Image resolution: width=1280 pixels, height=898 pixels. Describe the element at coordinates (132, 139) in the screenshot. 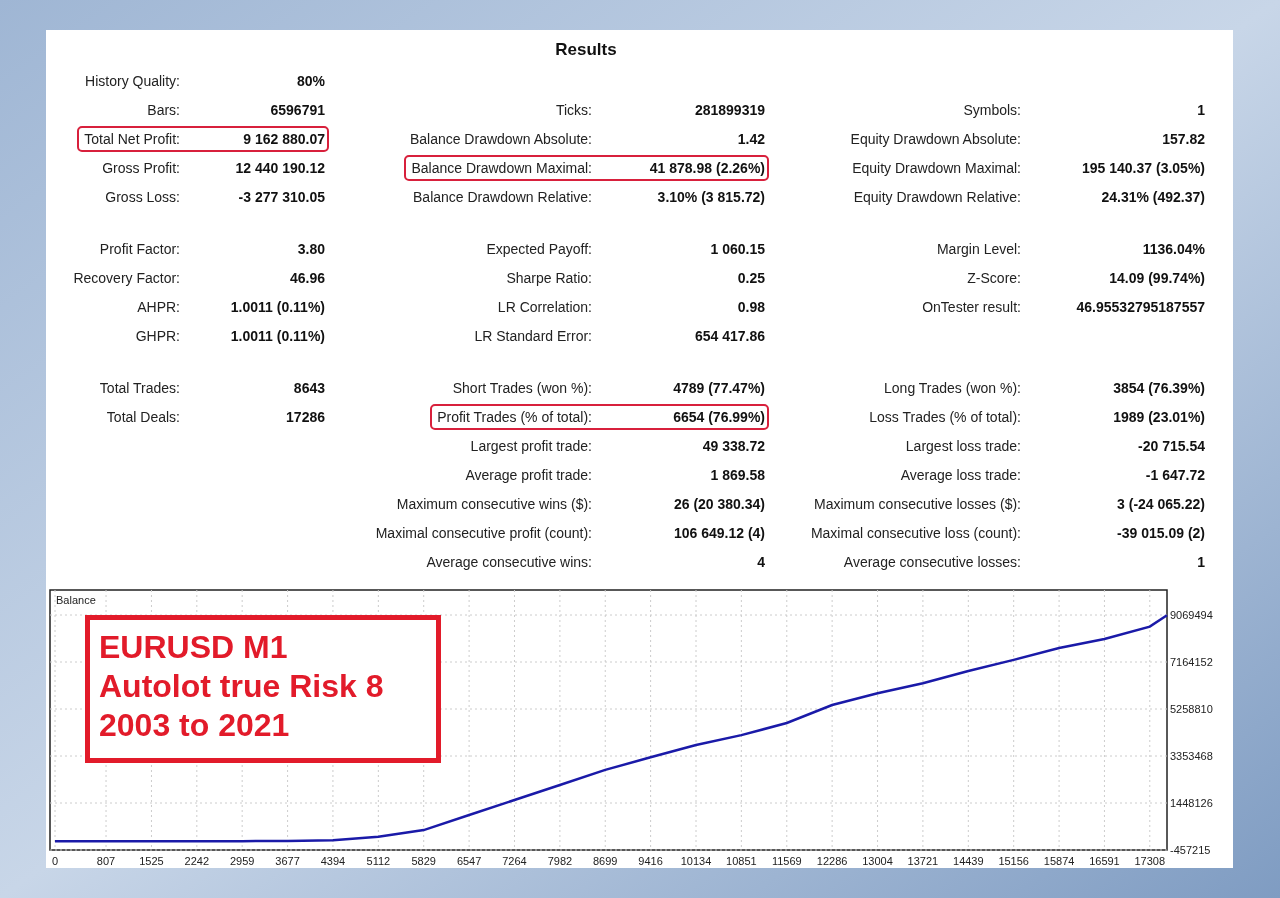

I see `stat-label: Total Net Profit:` at that location.